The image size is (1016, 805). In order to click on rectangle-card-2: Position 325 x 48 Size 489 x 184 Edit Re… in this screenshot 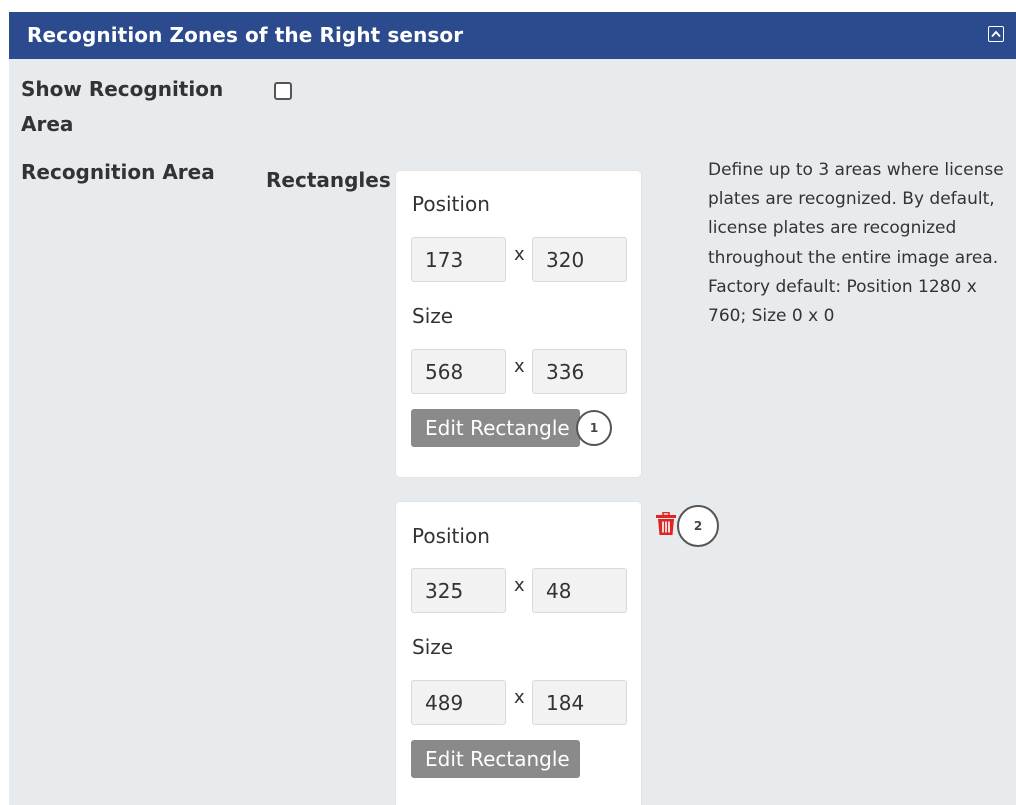, I will do `click(518, 653)`.